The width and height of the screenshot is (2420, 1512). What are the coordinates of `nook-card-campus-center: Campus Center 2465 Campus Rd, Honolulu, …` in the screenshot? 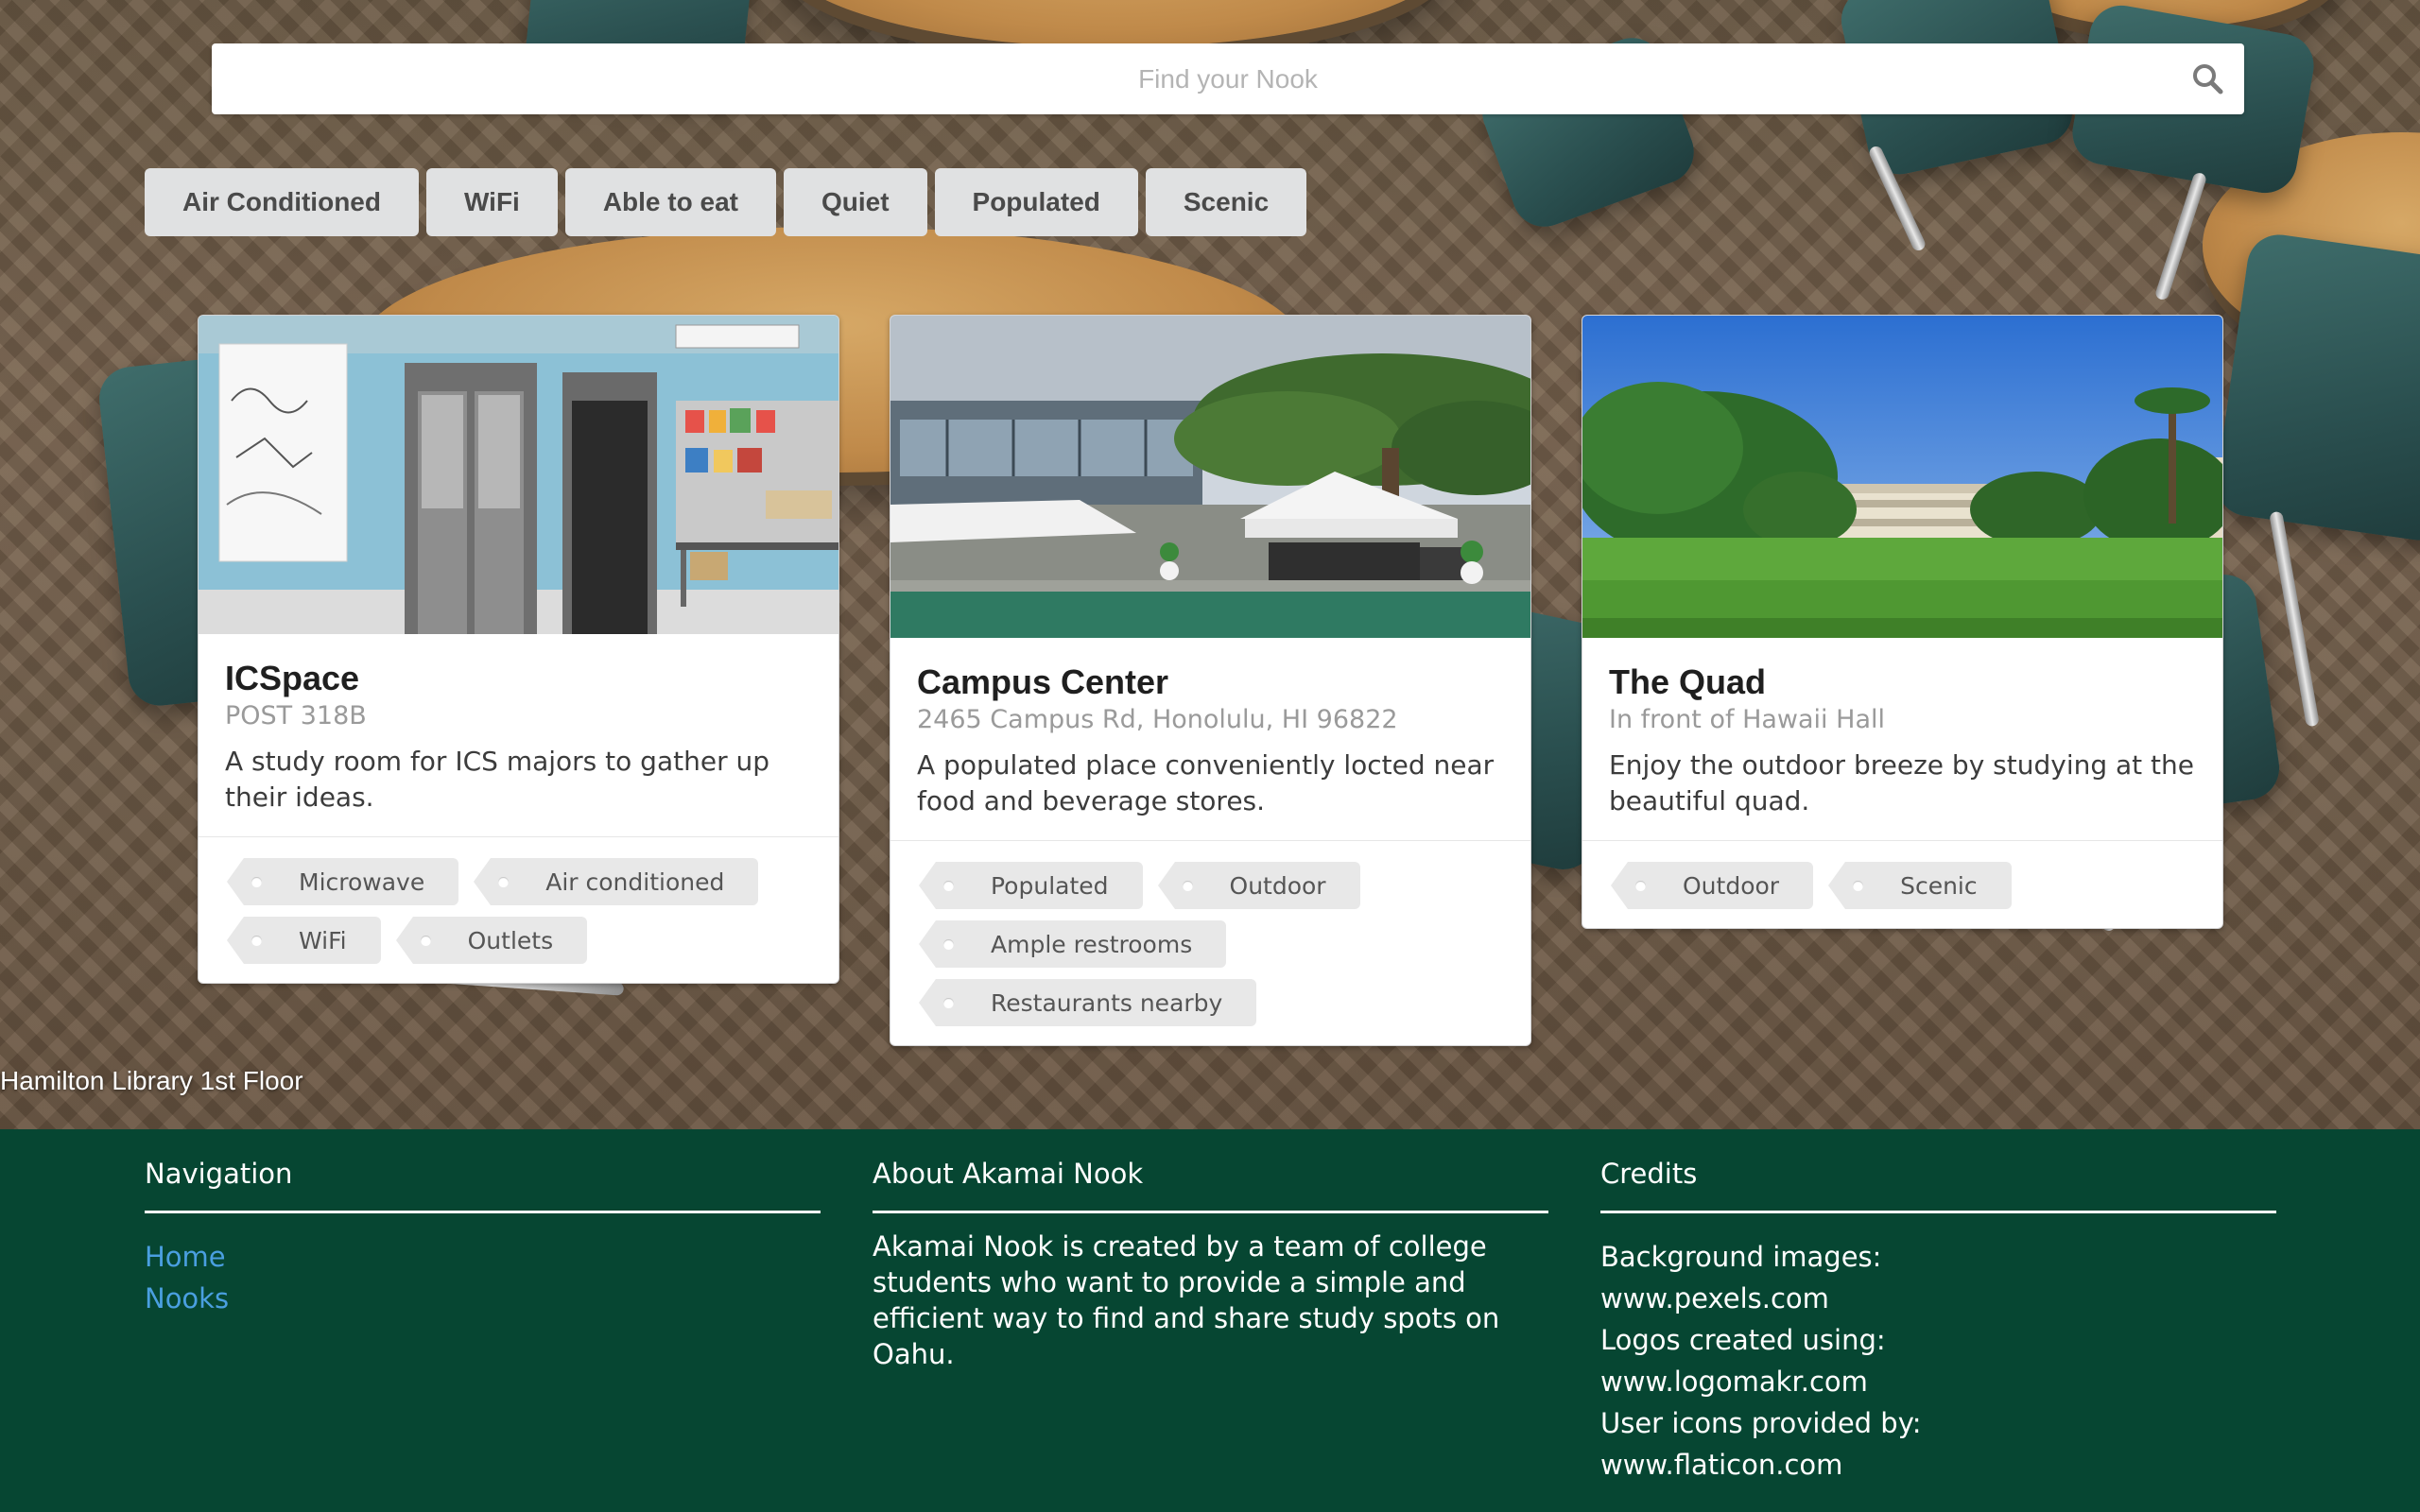 It's located at (1210, 680).